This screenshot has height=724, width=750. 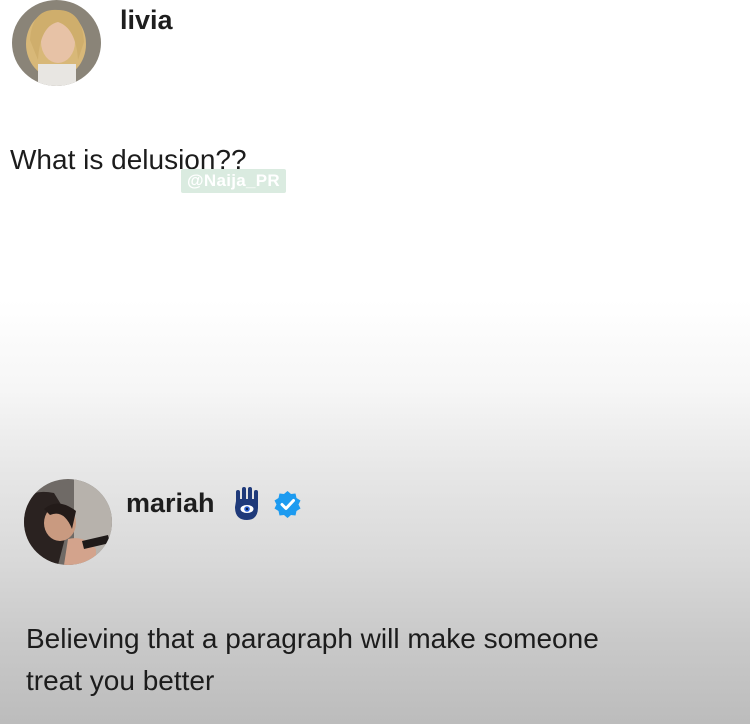 I want to click on post2-username: mariah, so click(x=170, y=503).